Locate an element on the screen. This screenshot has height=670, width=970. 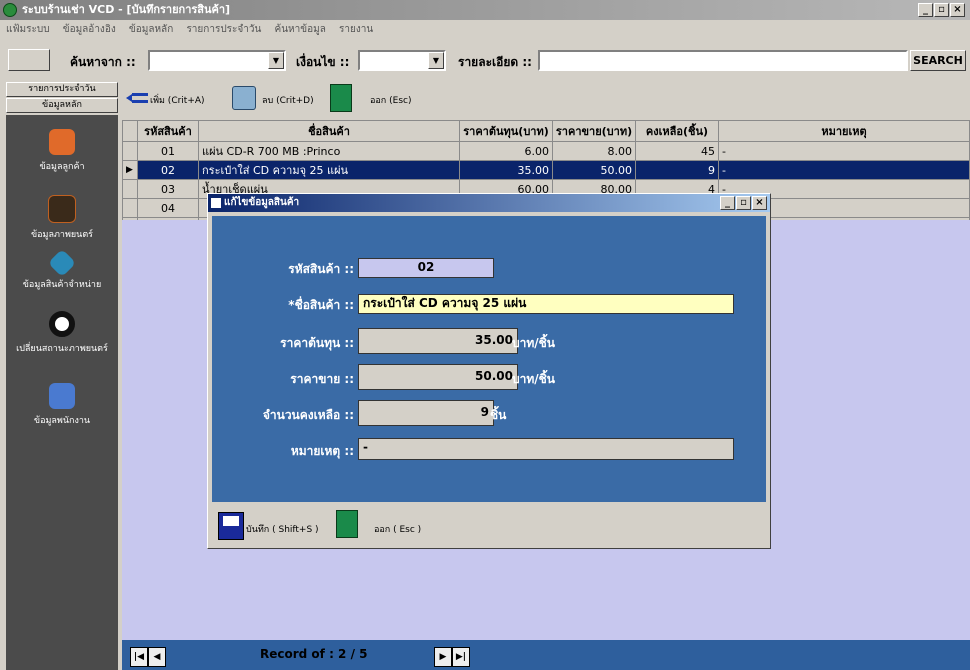
name-label: *ชื่อสินค้า :: is located at coordinates (321, 305).